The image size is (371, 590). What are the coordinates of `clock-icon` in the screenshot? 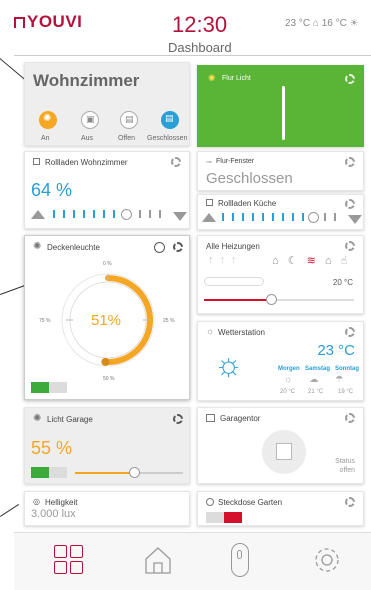 It's located at (159, 247).